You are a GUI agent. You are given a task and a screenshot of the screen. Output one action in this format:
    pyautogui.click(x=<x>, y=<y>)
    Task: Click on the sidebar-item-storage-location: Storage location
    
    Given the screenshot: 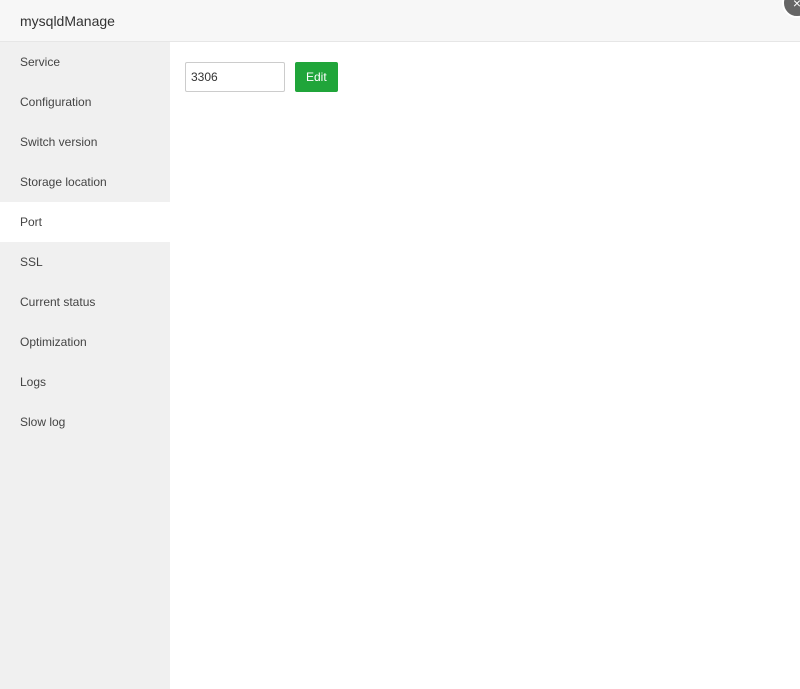 What is the action you would take?
    pyautogui.click(x=85, y=182)
    